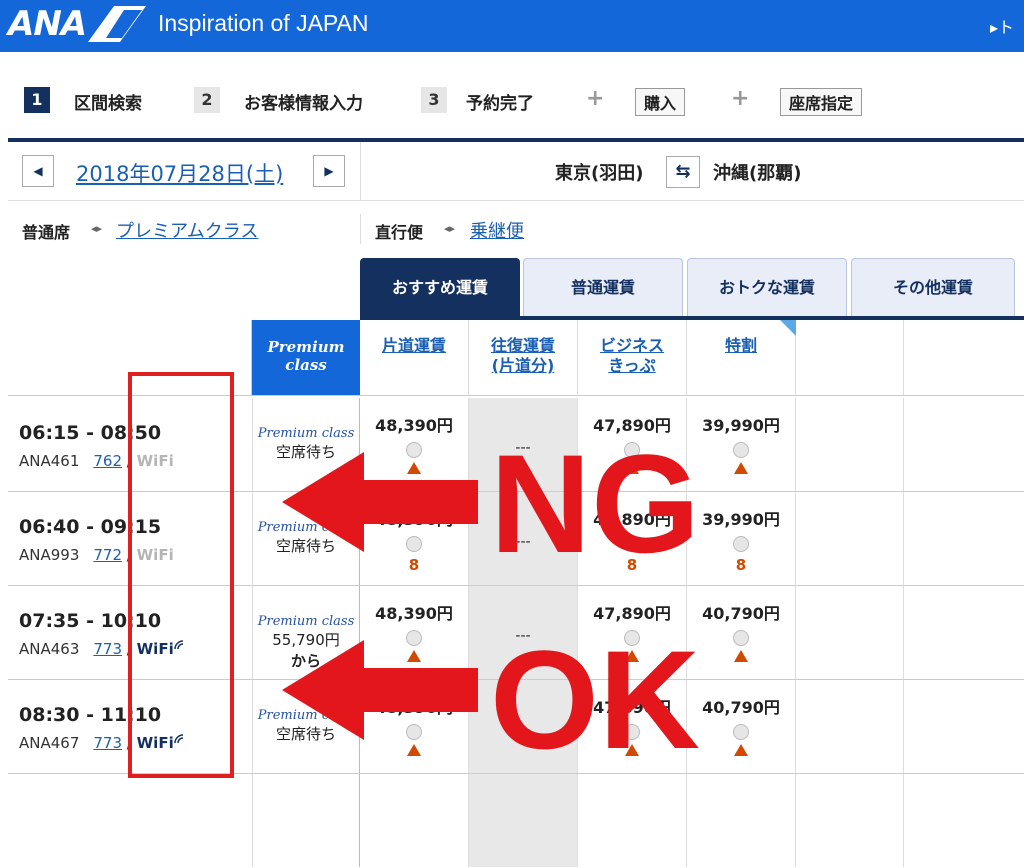 This screenshot has height=868, width=1024. What do you see at coordinates (434, 100) in the screenshot?
I see `step-3-number: 3` at bounding box center [434, 100].